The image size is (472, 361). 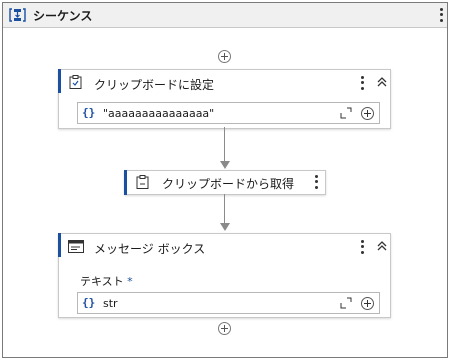 I want to click on sequence-title: シーケンス, so click(x=63, y=16).